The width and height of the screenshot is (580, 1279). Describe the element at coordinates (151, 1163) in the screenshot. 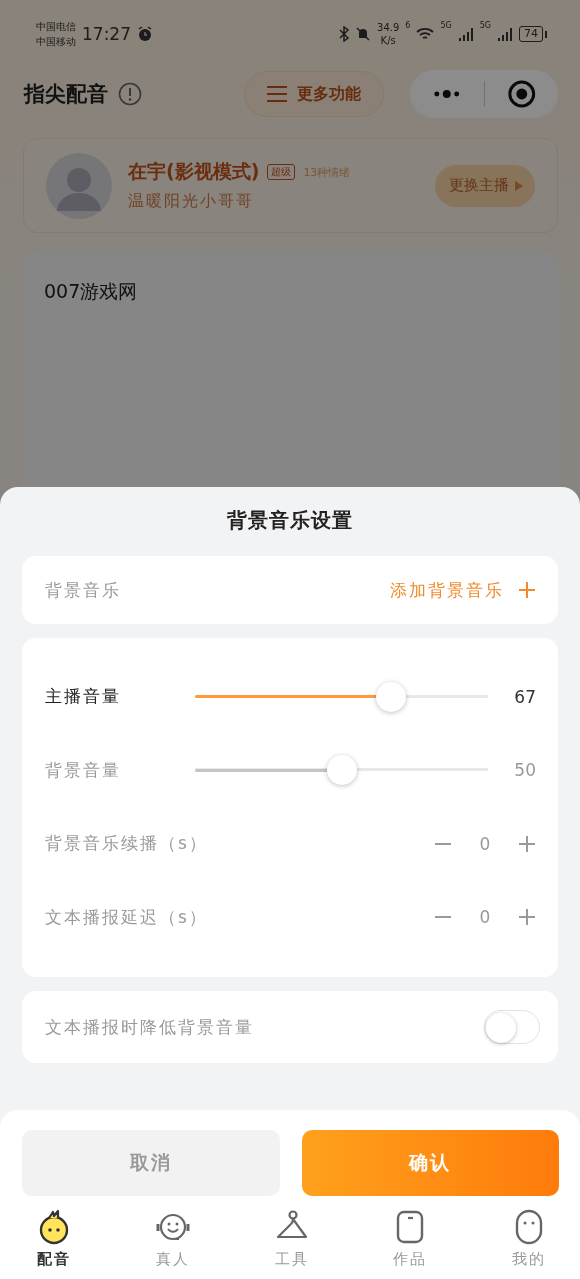

I see `cancel-button: 取消` at that location.